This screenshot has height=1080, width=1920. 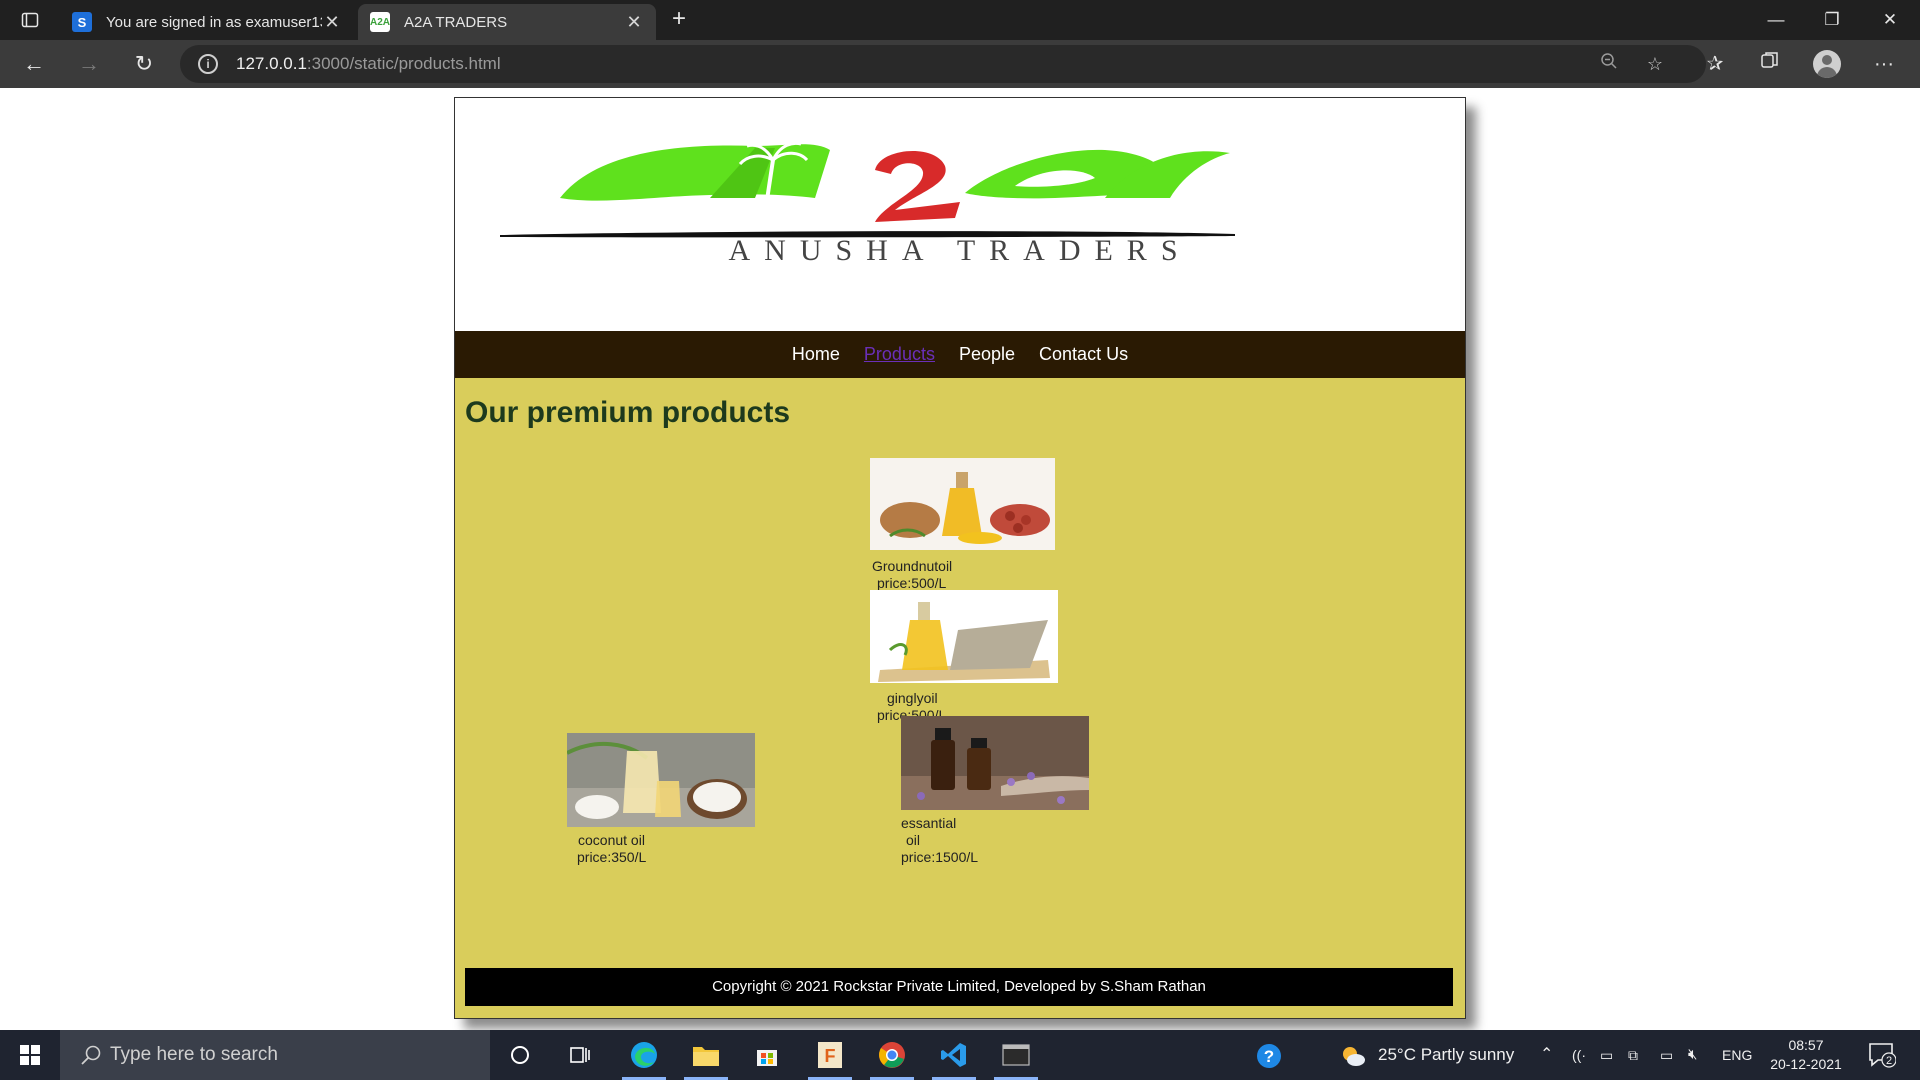 I want to click on reload-icon: ↻, so click(x=144, y=64).